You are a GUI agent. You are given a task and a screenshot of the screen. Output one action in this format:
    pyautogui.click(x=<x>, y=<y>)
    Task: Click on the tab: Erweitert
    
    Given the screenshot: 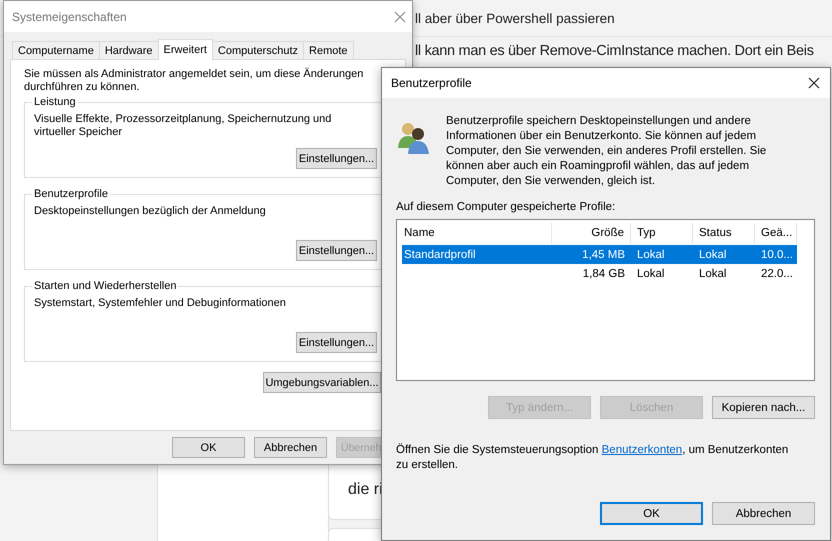 What is the action you would take?
    pyautogui.click(x=185, y=49)
    